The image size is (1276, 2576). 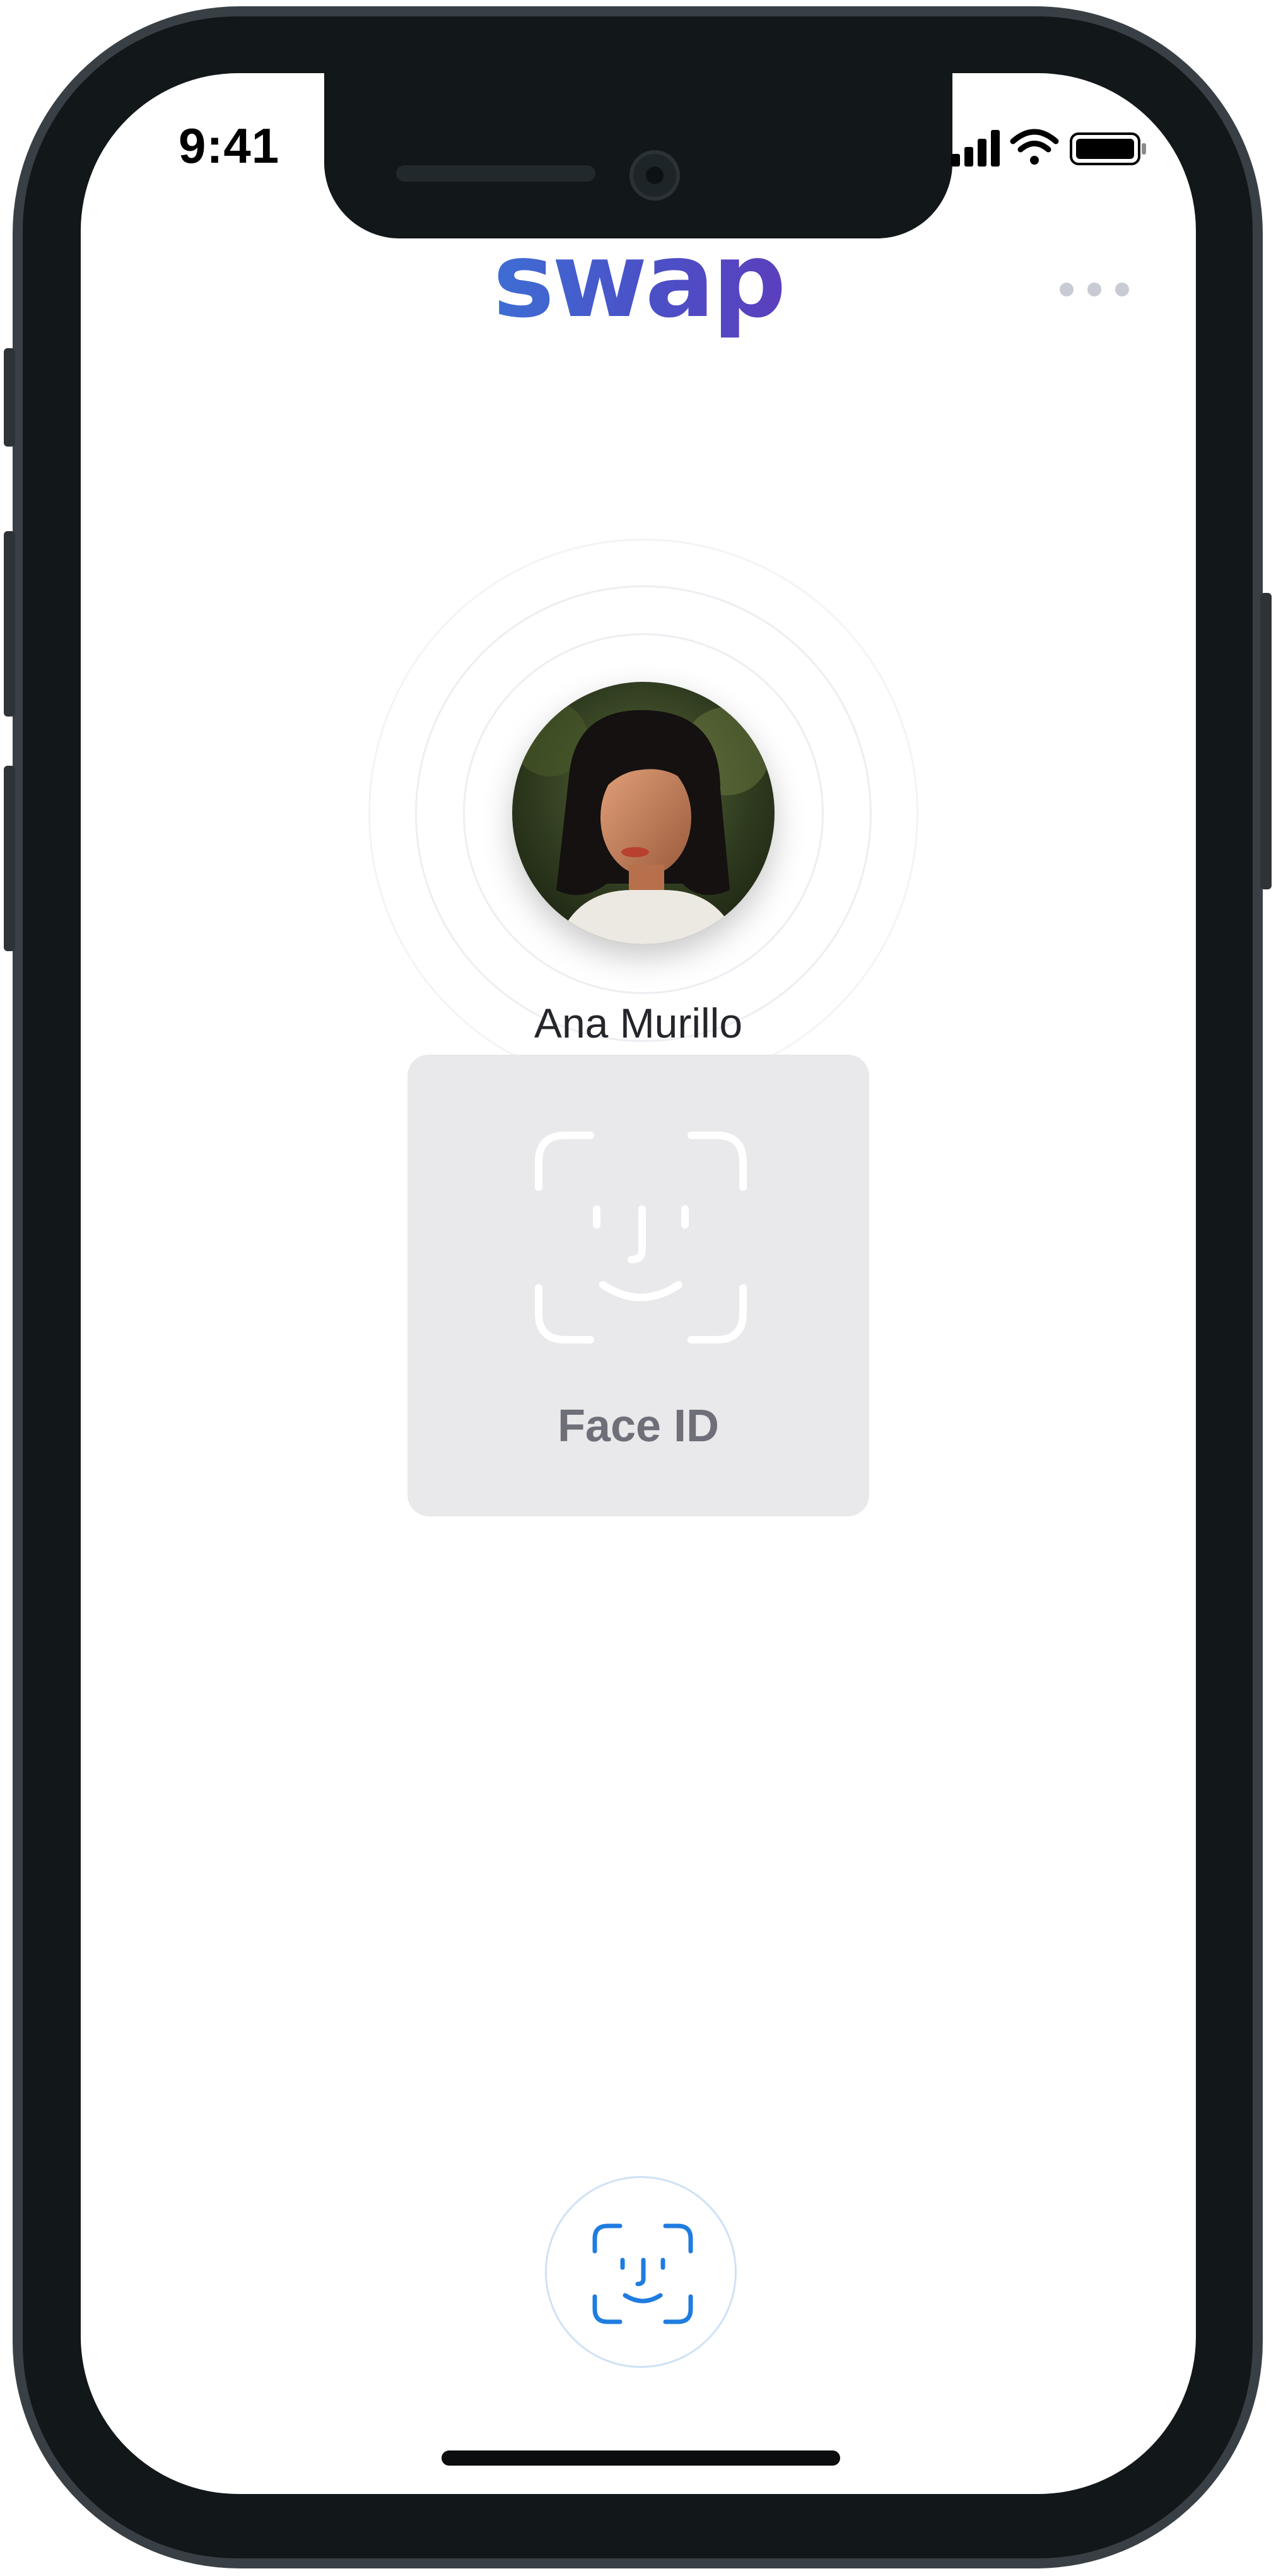 I want to click on status-time: 9:41, so click(x=229, y=145).